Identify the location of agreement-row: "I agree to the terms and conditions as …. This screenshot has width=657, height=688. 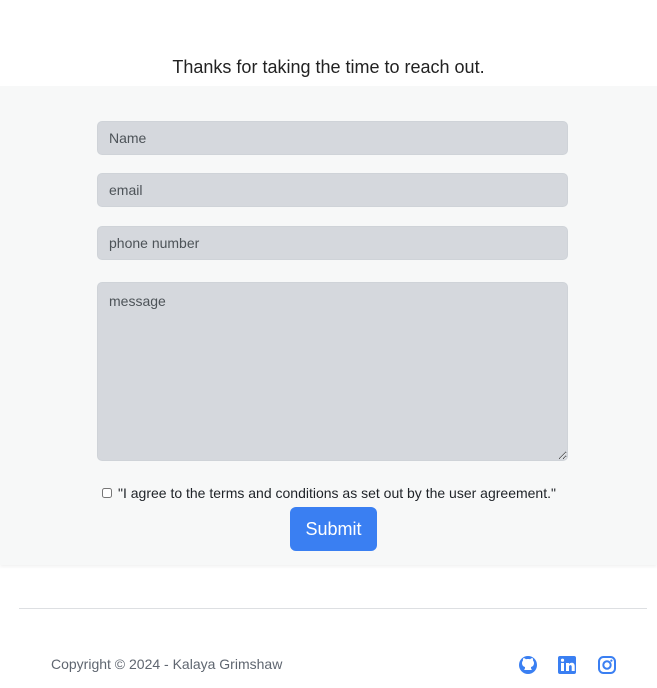
(329, 493).